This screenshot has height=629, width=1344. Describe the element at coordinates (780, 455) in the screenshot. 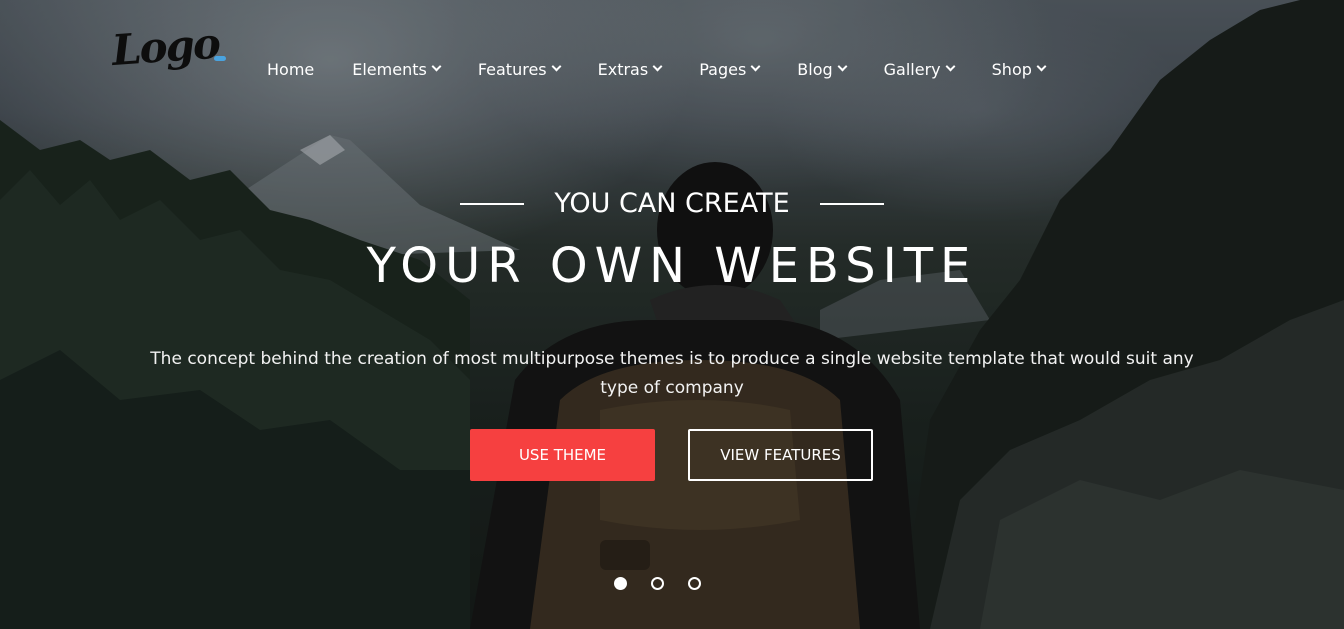

I see `view-features-button: VIEW FEATURES` at that location.